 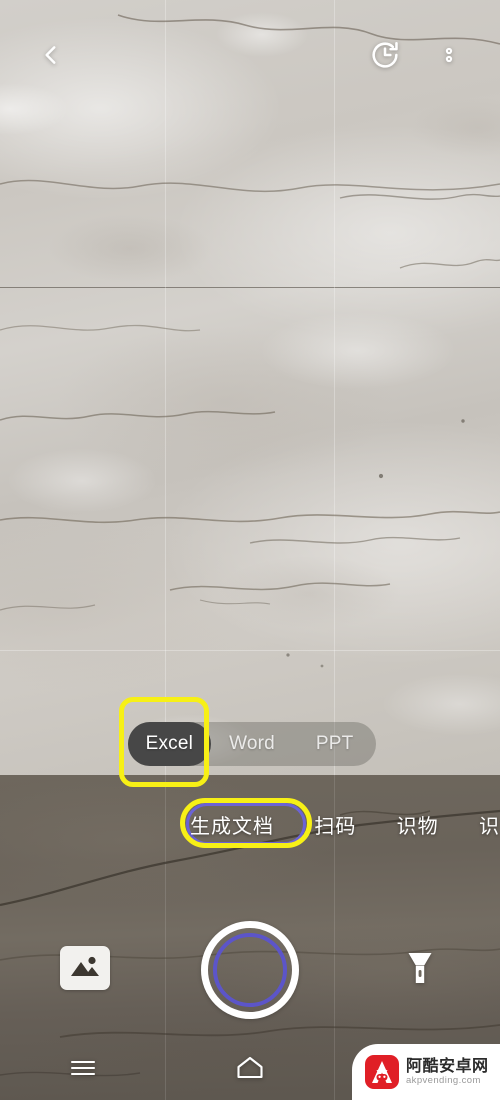 I want to click on doctype-option-ppt: PPT, so click(x=334, y=744).